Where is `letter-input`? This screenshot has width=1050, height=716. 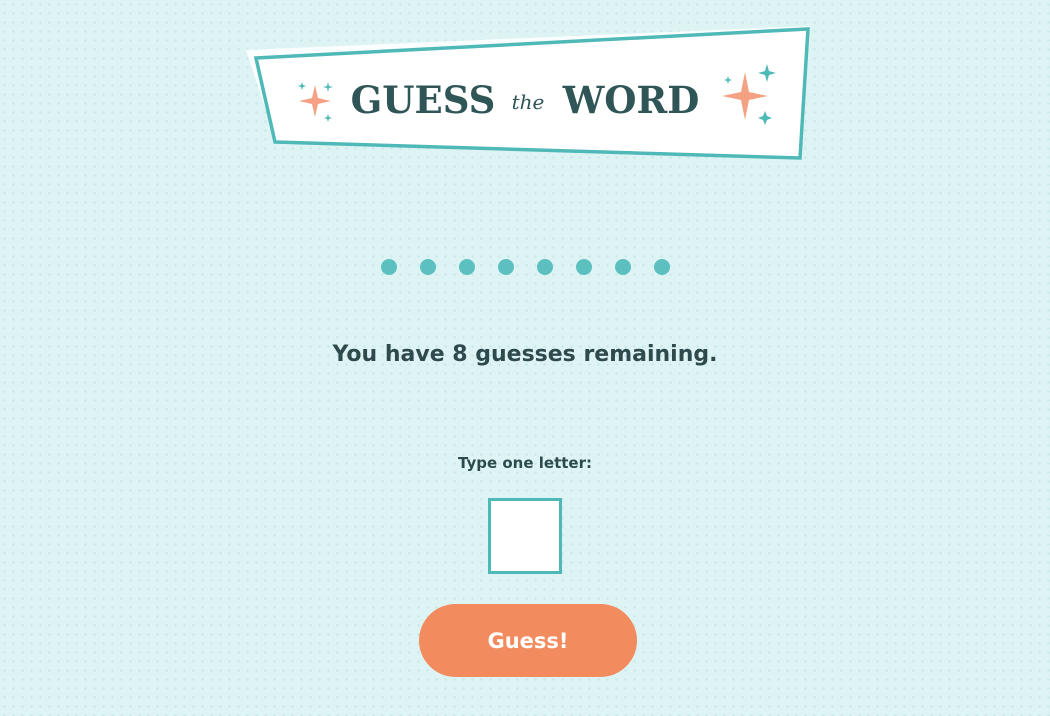 letter-input is located at coordinates (525, 536).